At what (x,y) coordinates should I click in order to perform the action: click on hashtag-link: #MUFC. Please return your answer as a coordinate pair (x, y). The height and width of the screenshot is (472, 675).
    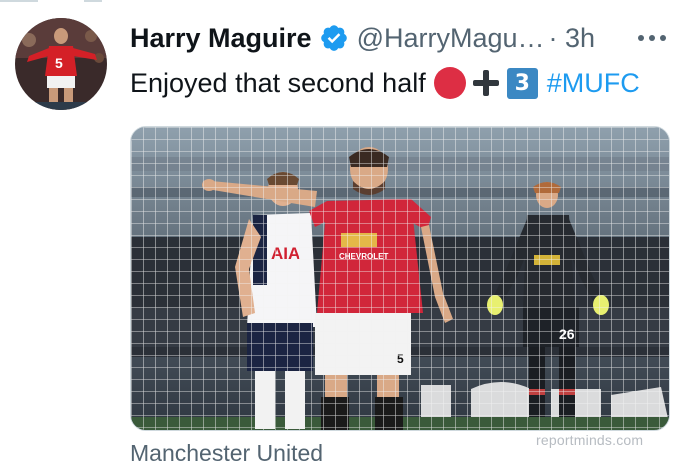
    Looking at the image, I should click on (593, 83).